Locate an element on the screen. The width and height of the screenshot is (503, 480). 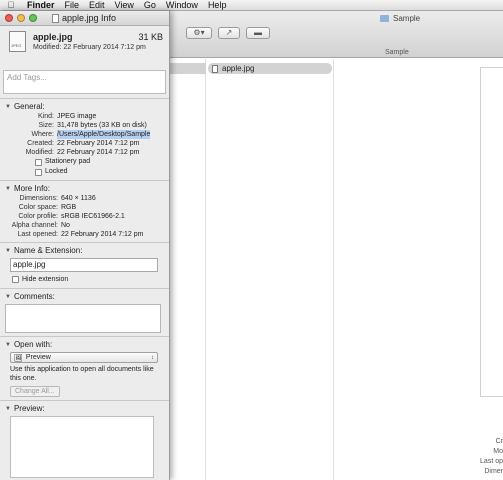
menu-file: File is located at coordinates (72, 5).